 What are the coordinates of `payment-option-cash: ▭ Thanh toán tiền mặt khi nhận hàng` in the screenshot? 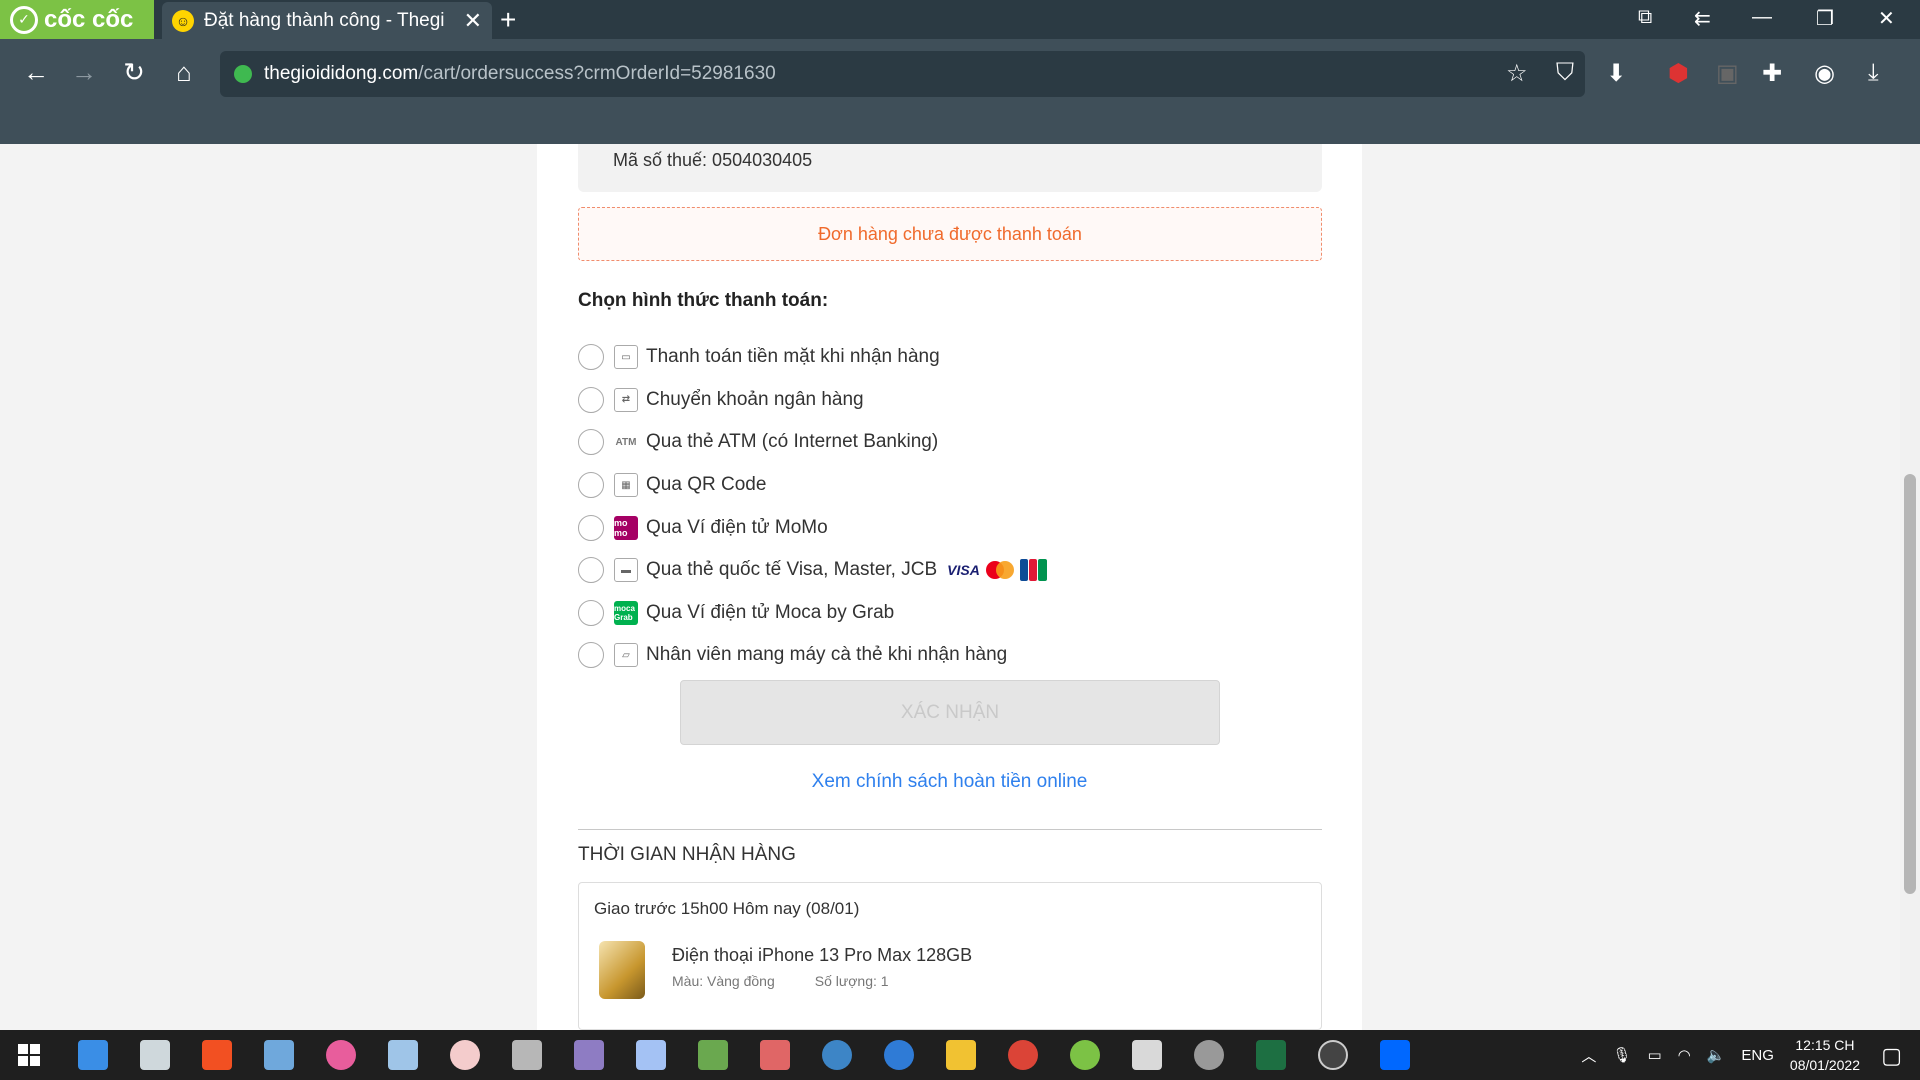 It's located at (950, 357).